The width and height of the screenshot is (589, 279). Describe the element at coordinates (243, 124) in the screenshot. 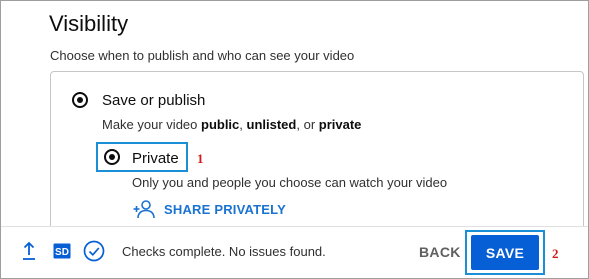

I see `desc-sep-1: ,` at that location.